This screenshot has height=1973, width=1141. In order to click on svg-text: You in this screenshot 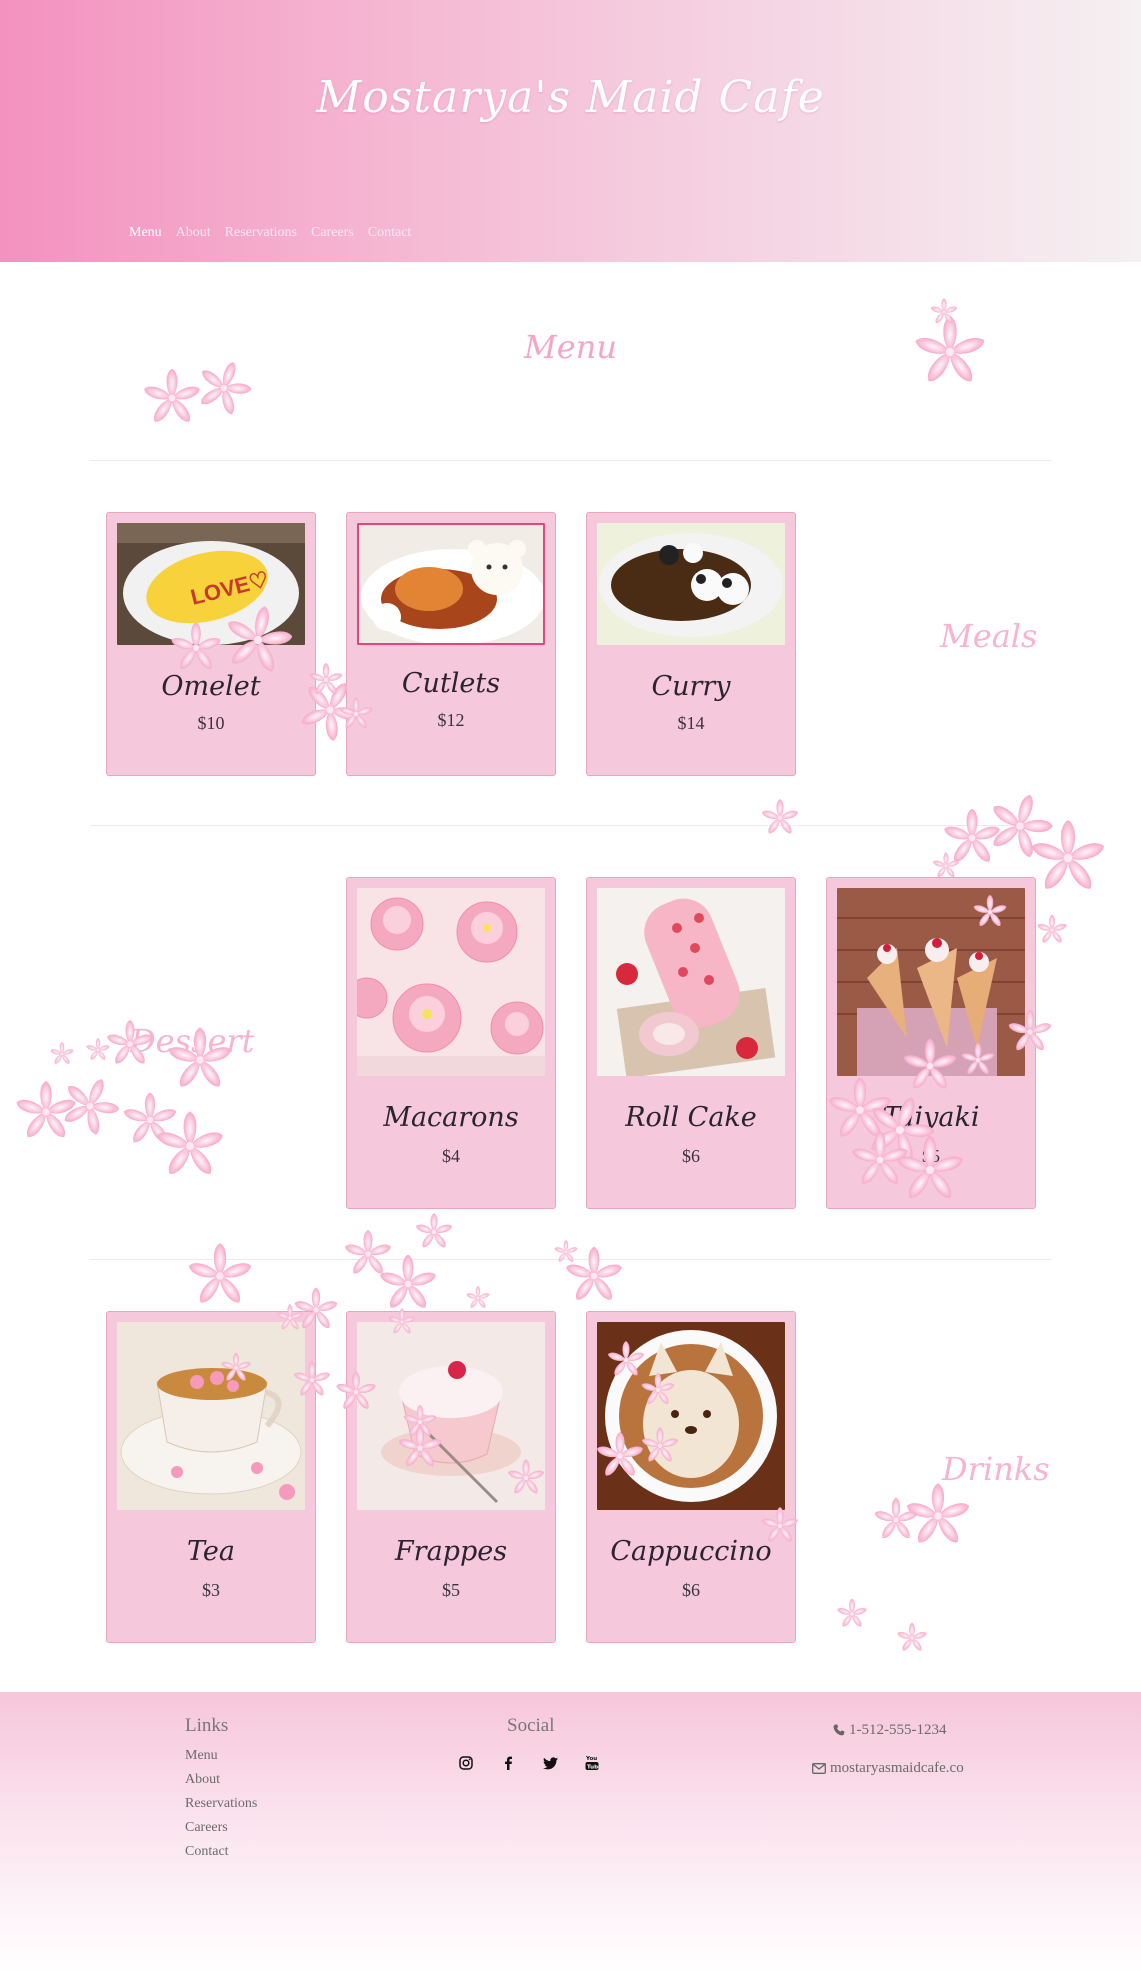, I will do `click(591, 1759)`.